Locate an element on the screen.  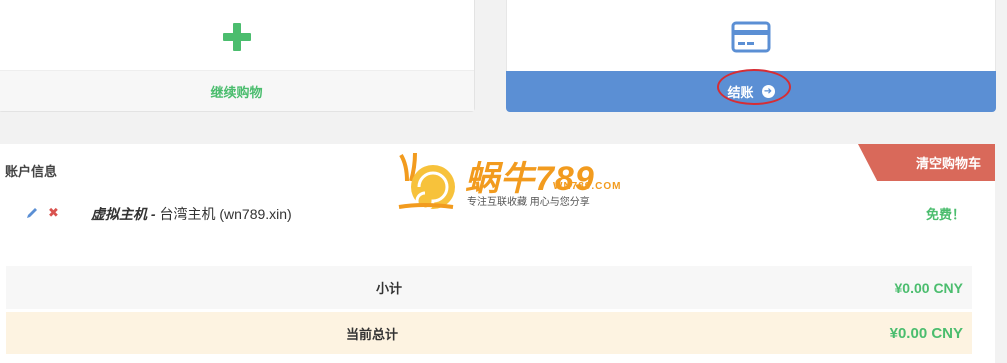
item-product: 台湾主机 is located at coordinates (187, 214).